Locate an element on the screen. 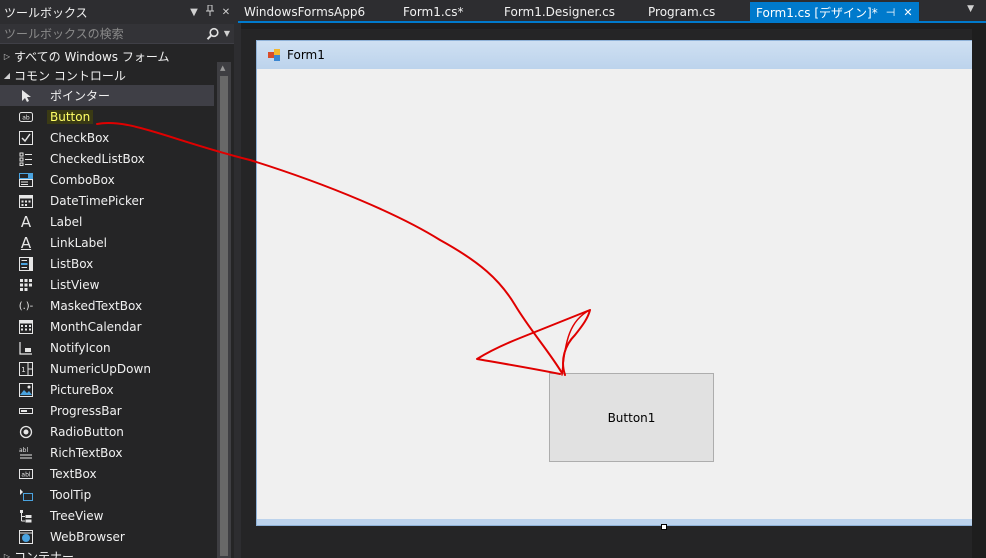  toolbox-item-label: Label is located at coordinates (66, 221).